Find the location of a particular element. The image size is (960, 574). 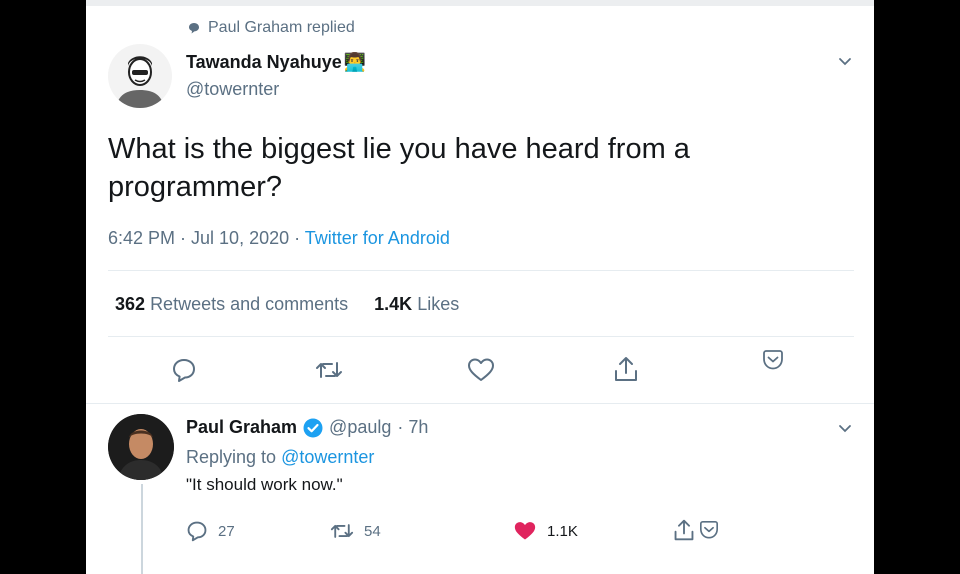

retweets-stat: 362 Retweets and comments is located at coordinates (231, 304).